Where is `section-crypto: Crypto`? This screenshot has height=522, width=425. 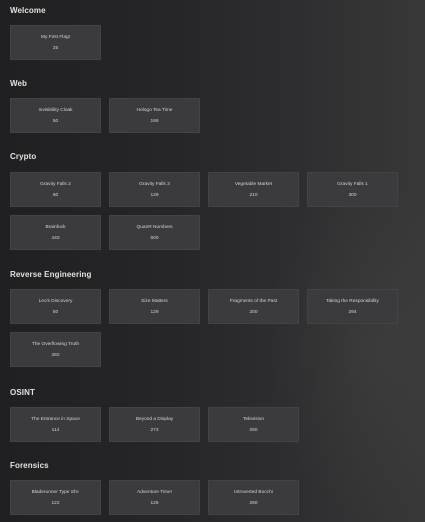
section-crypto: Crypto is located at coordinates (23, 157).